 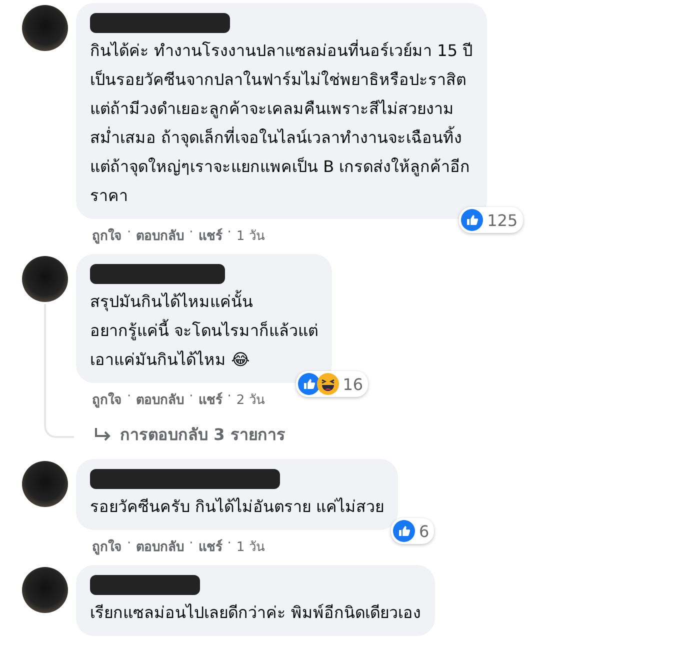 What do you see at coordinates (332, 384) in the screenshot?
I see `reaction-badge: 16` at bounding box center [332, 384].